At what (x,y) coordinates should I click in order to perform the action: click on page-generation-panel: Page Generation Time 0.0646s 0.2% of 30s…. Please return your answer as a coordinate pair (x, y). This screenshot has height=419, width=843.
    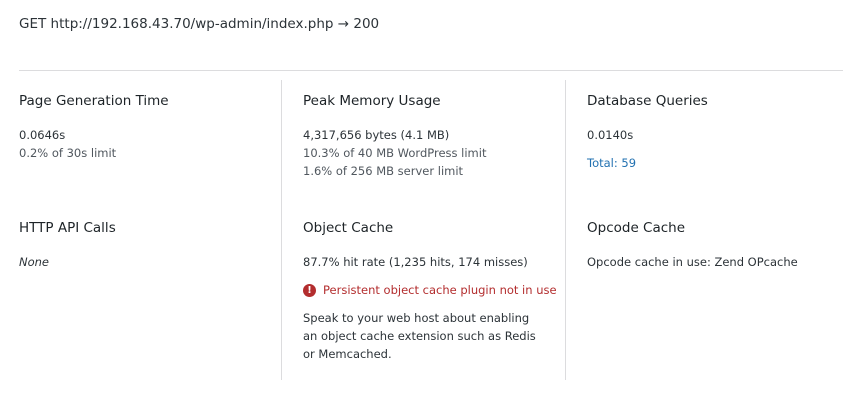
    Looking at the image, I should click on (144, 127).